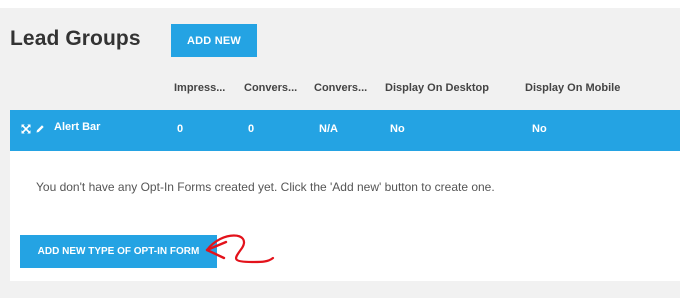 The width and height of the screenshot is (680, 298). Describe the element at coordinates (539, 129) in the screenshot. I see `cell-display-mobile: No` at that location.